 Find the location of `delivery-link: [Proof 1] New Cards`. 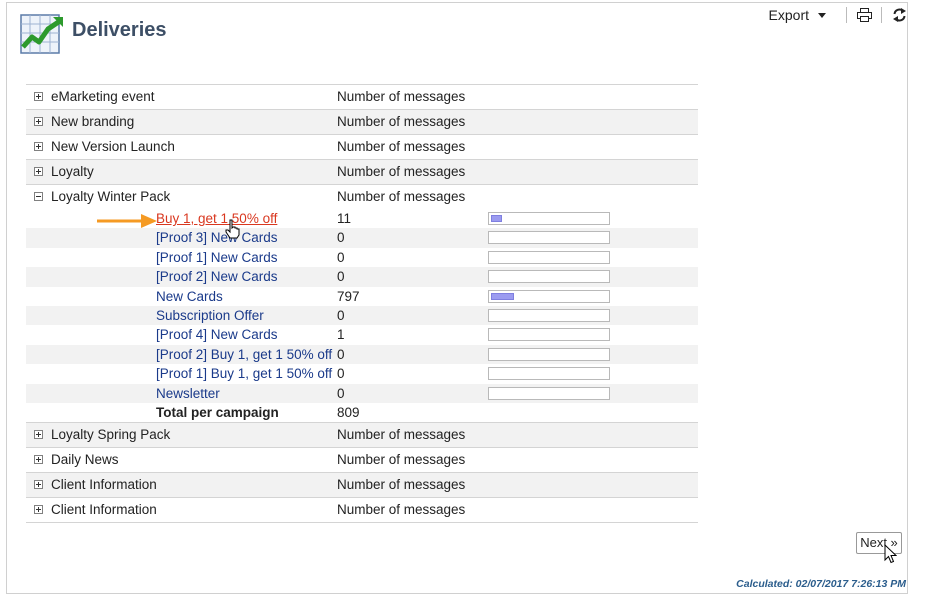

delivery-link: [Proof 1] New Cards is located at coordinates (217, 257).